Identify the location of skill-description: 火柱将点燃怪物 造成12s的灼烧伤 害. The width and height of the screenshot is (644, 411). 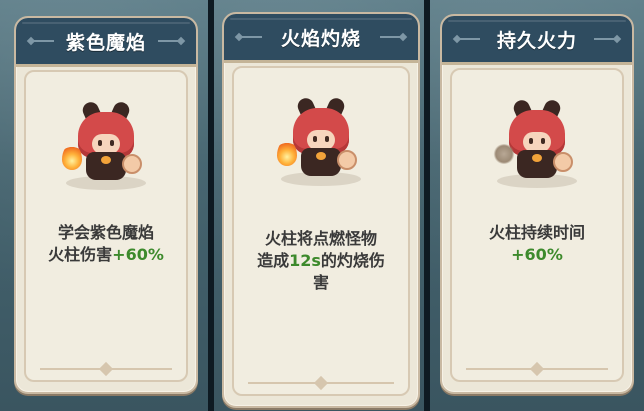
(321, 261).